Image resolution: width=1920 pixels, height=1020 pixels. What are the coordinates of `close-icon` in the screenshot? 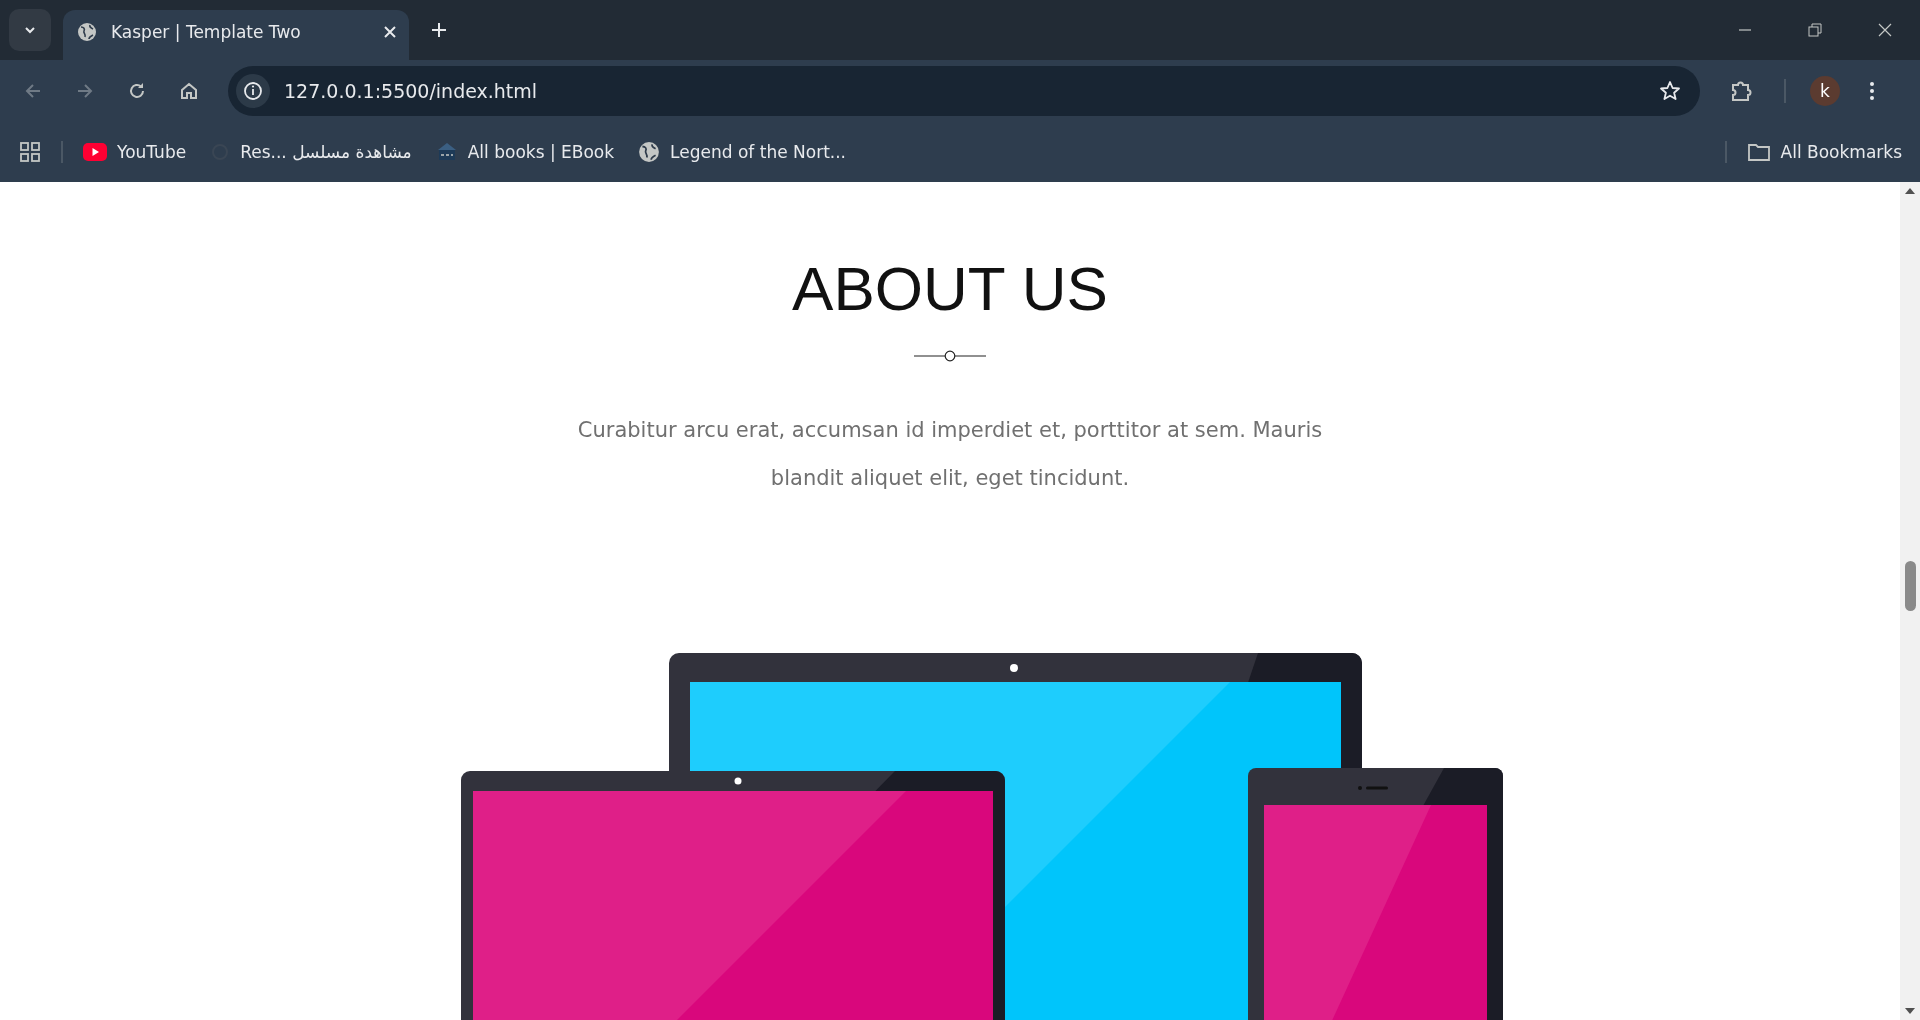 It's located at (1885, 30).